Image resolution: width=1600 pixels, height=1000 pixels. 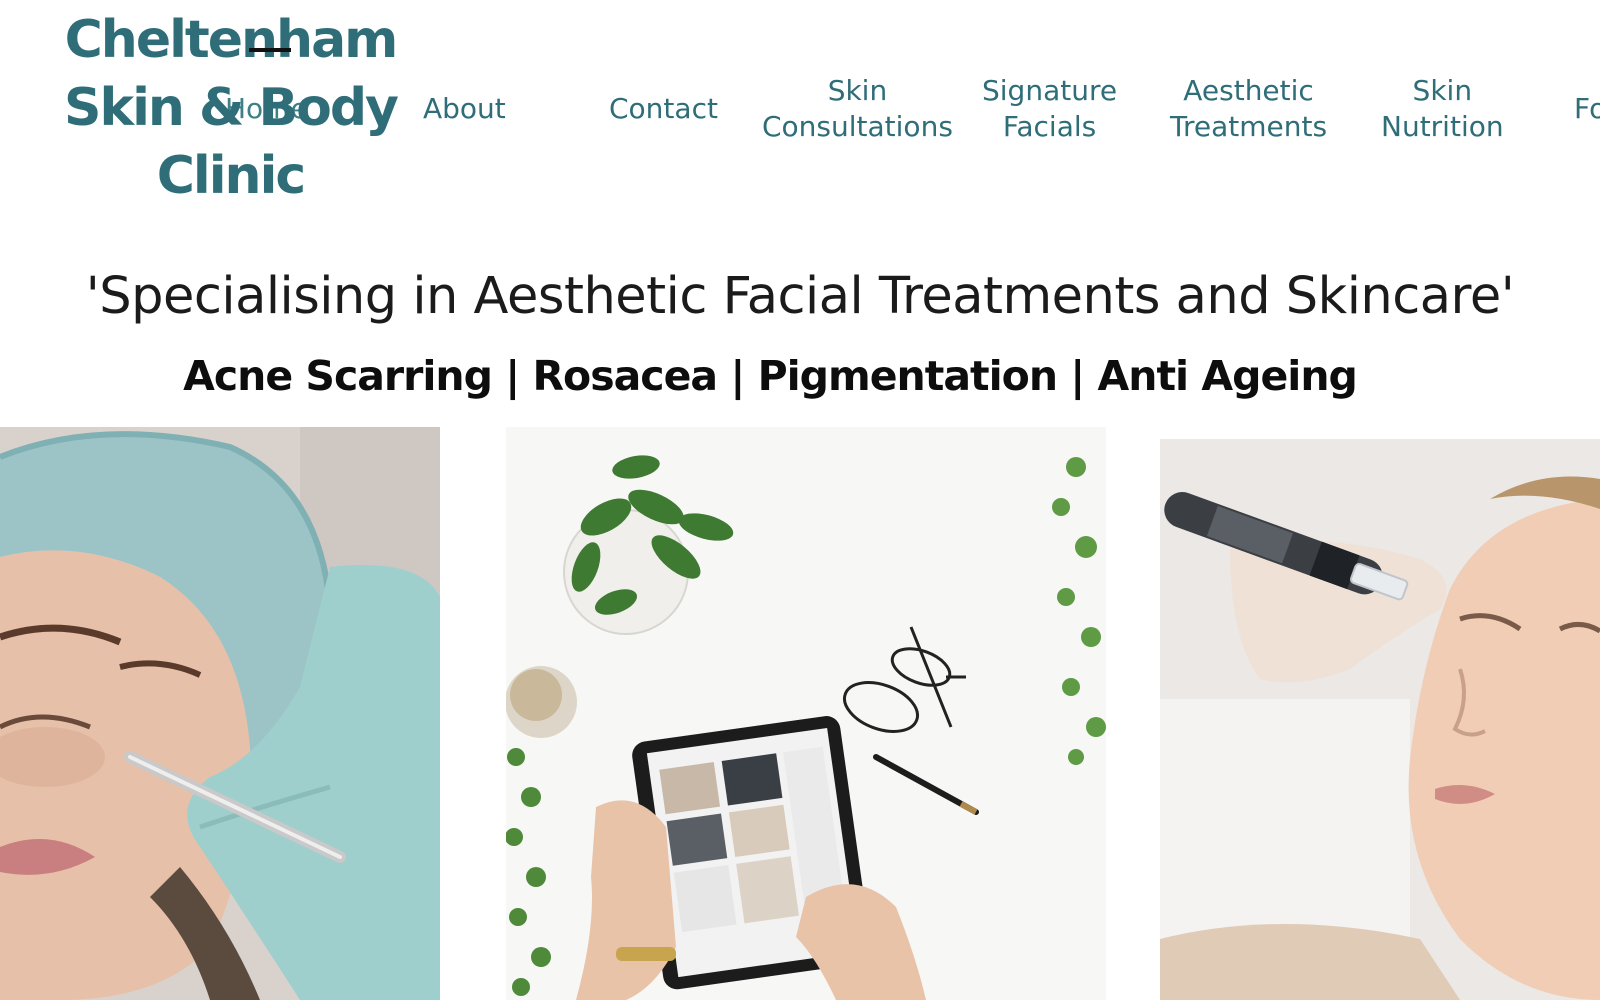 I want to click on nav-label-line: Aesthetic, so click(x=1248, y=90).